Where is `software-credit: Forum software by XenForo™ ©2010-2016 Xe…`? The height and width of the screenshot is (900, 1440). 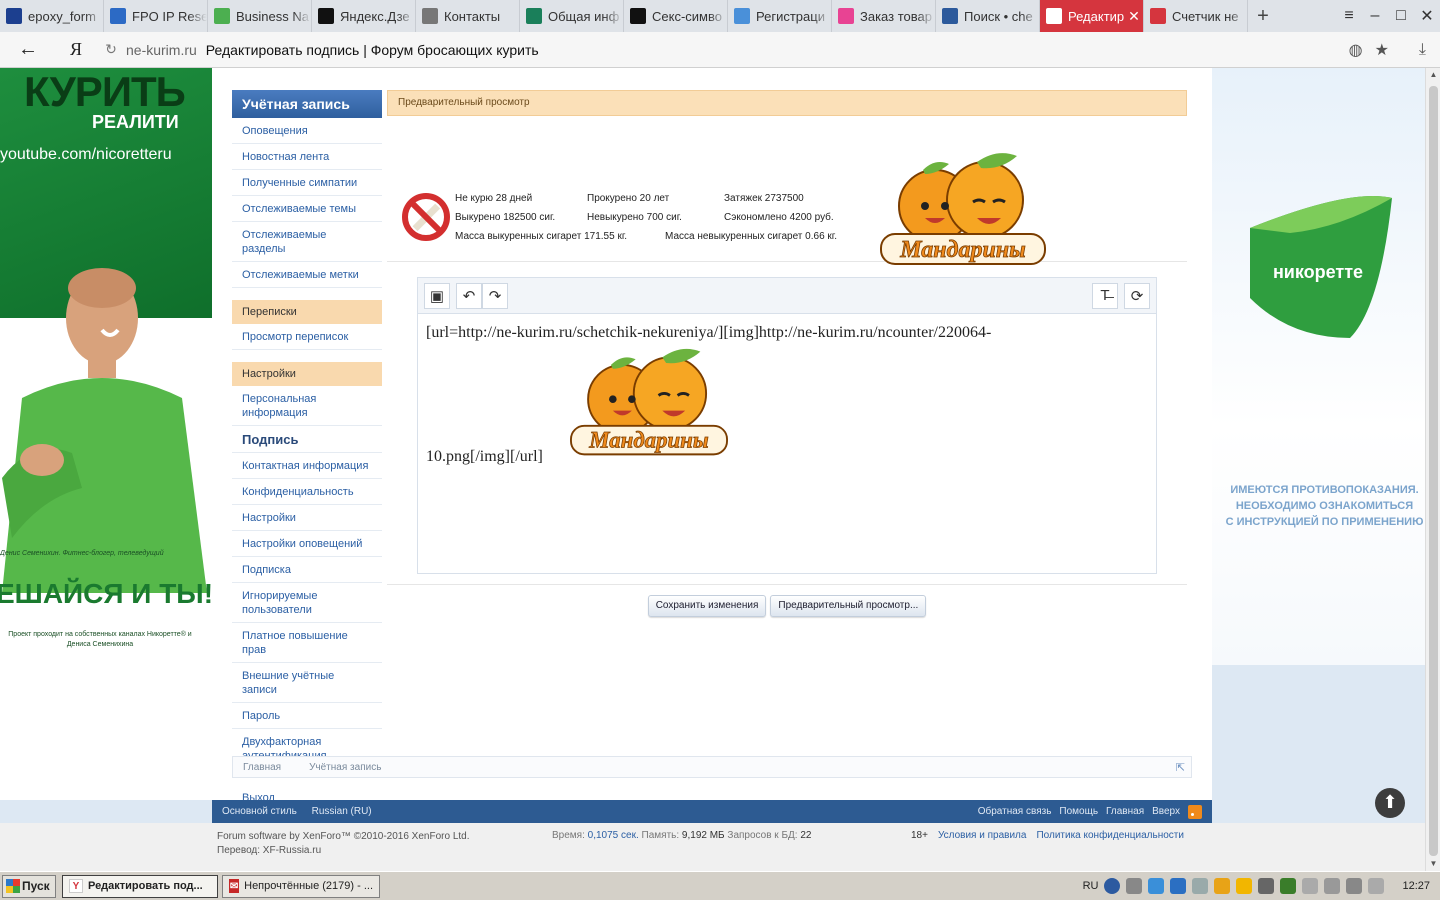
software-credit: Forum software by XenForo™ ©2010-2016 Xe… is located at coordinates (343, 837).